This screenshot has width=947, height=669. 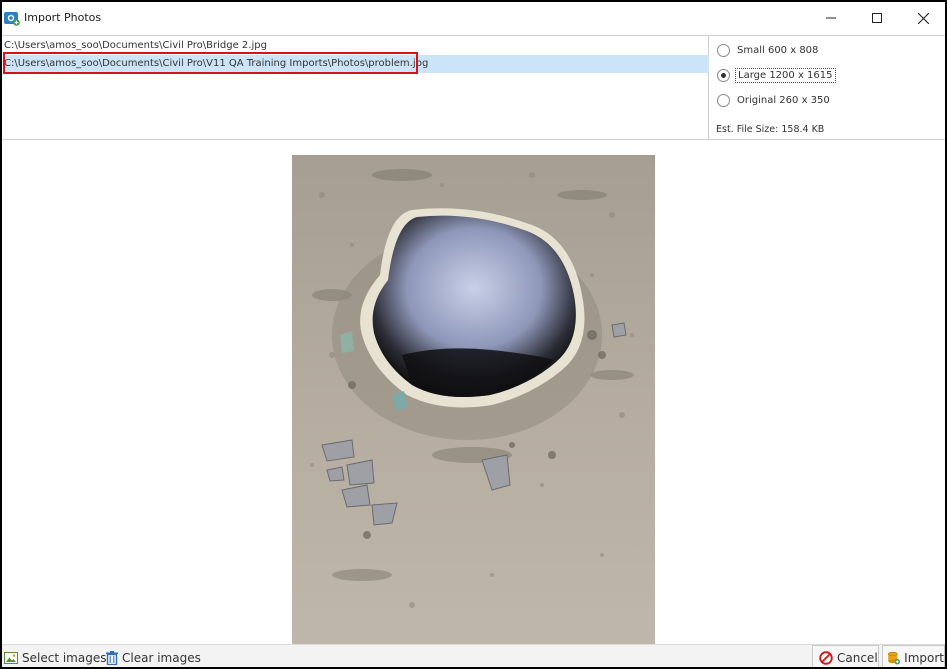 I want to click on bottom-toolbar: Select images Clear images Cancel Import, so click(x=473, y=655).